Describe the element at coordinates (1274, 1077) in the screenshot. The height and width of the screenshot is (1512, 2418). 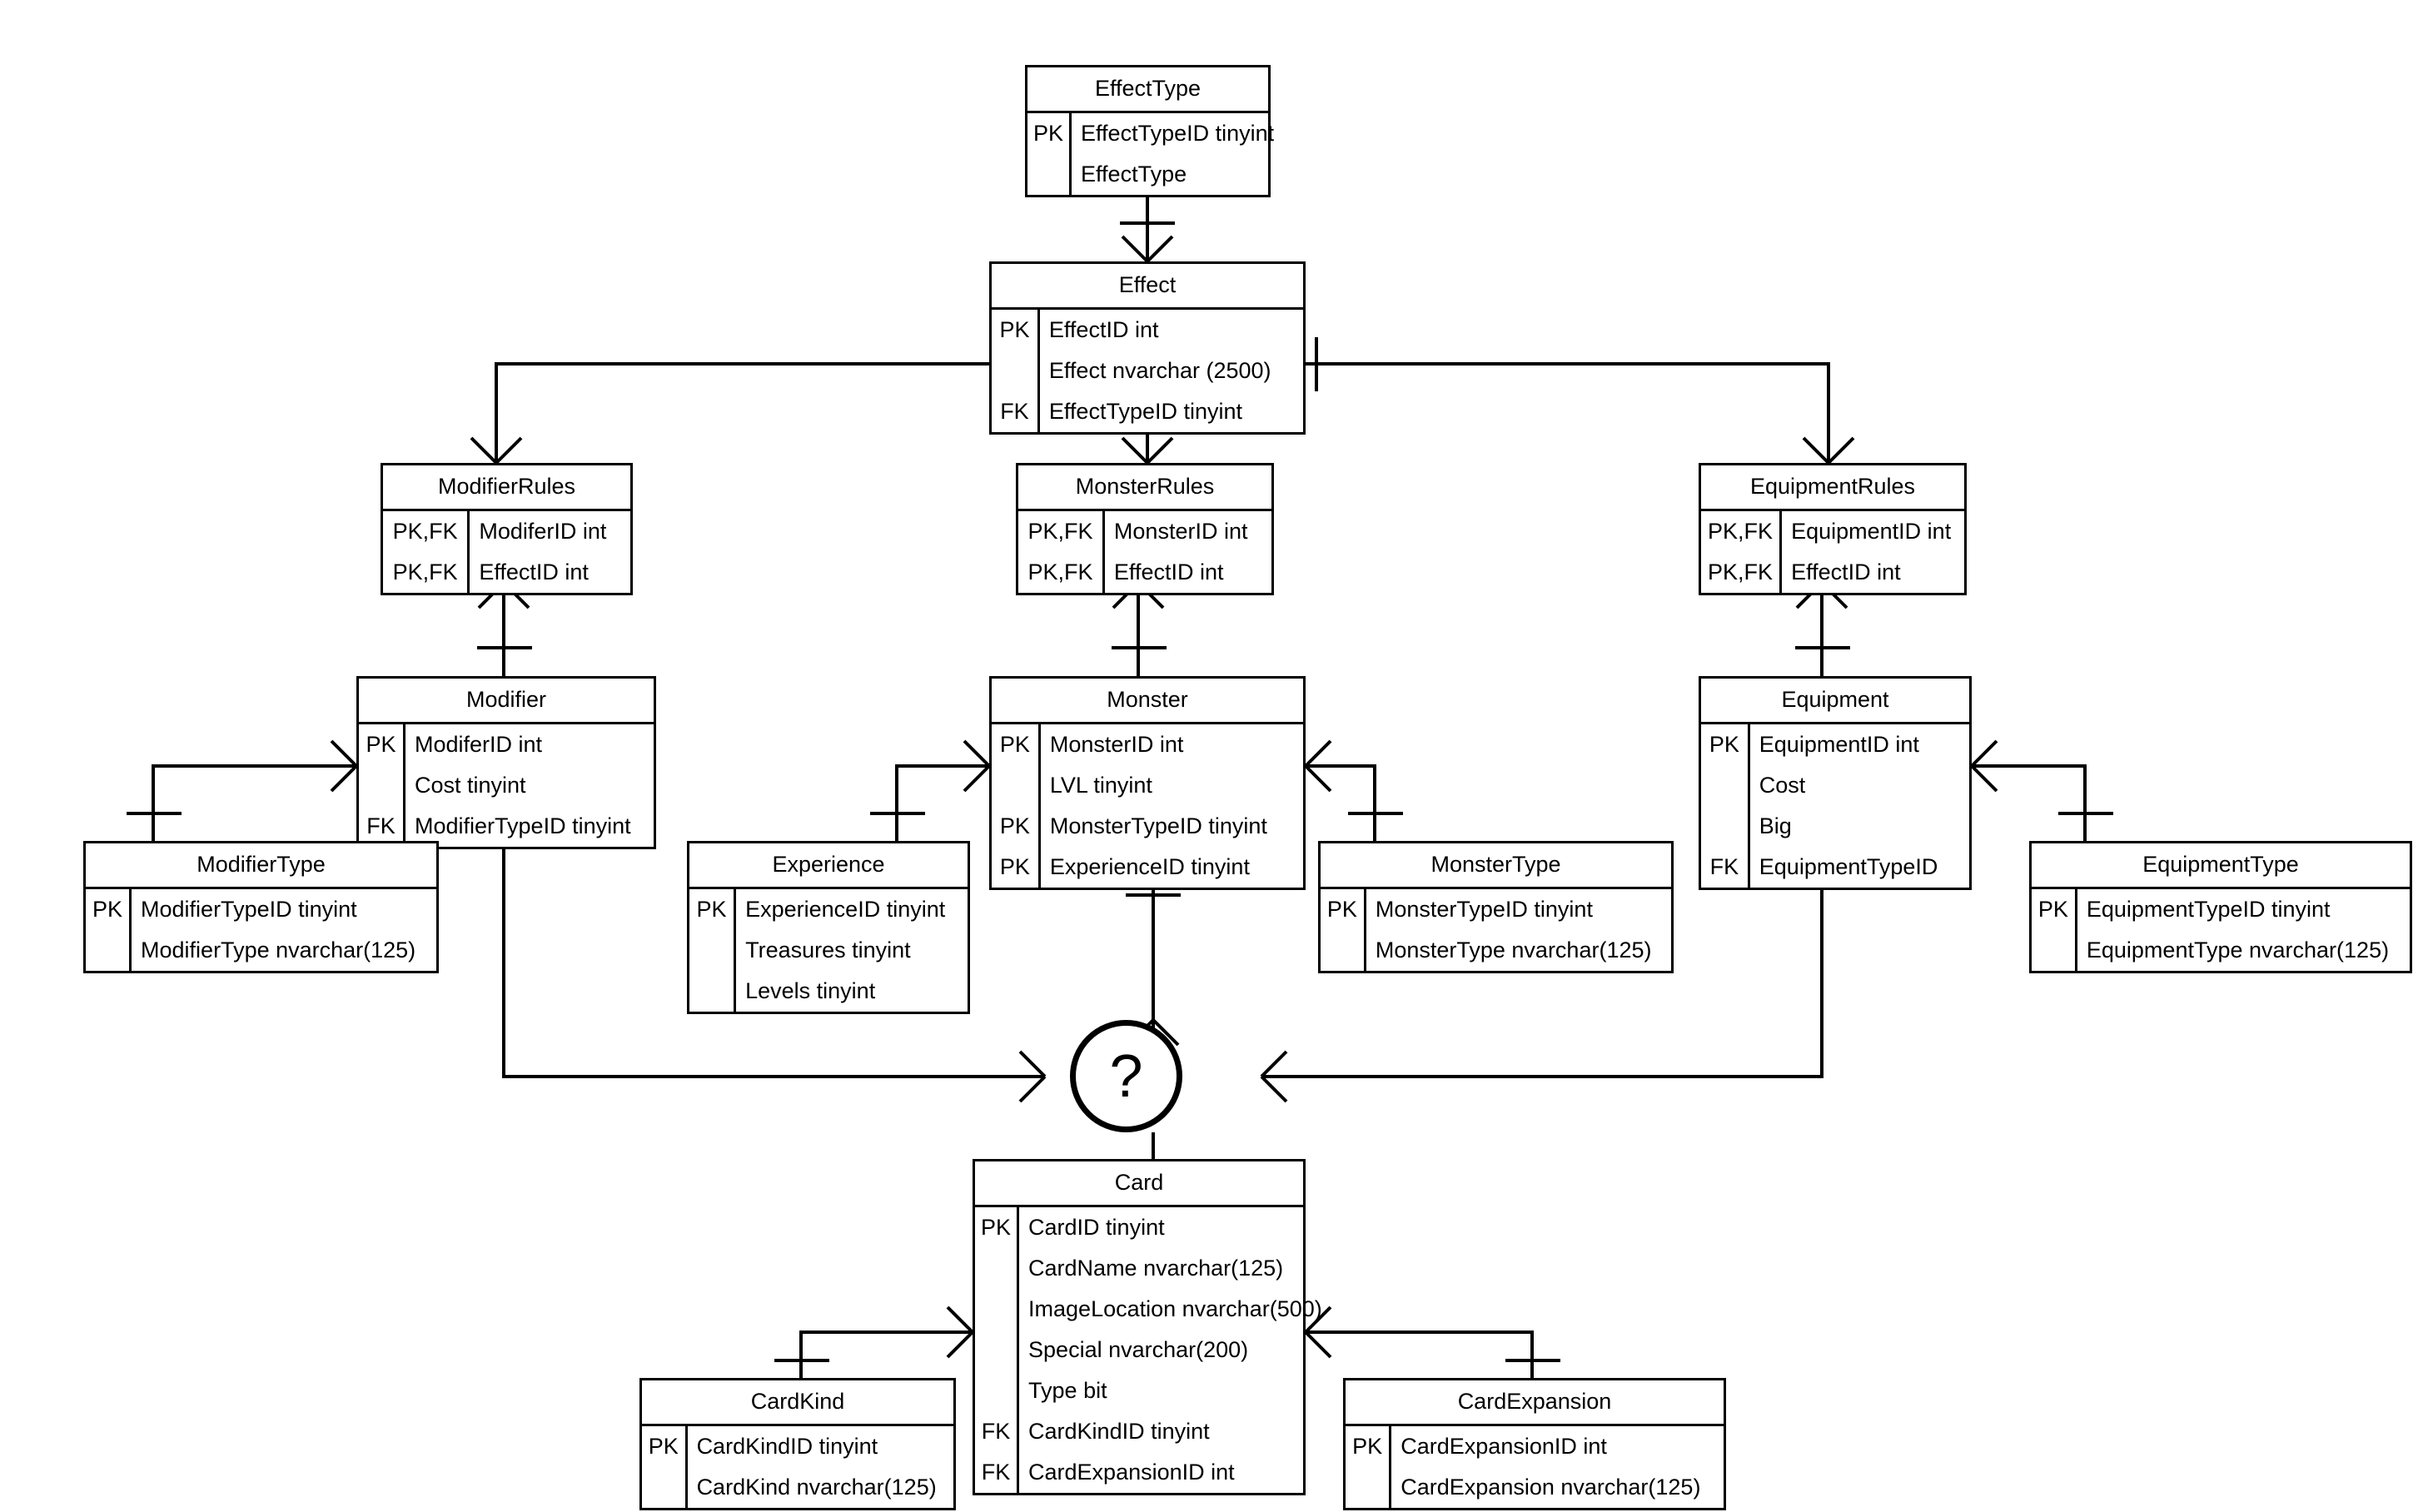
I see `crowsfoot-qnode-from-equipment` at that location.